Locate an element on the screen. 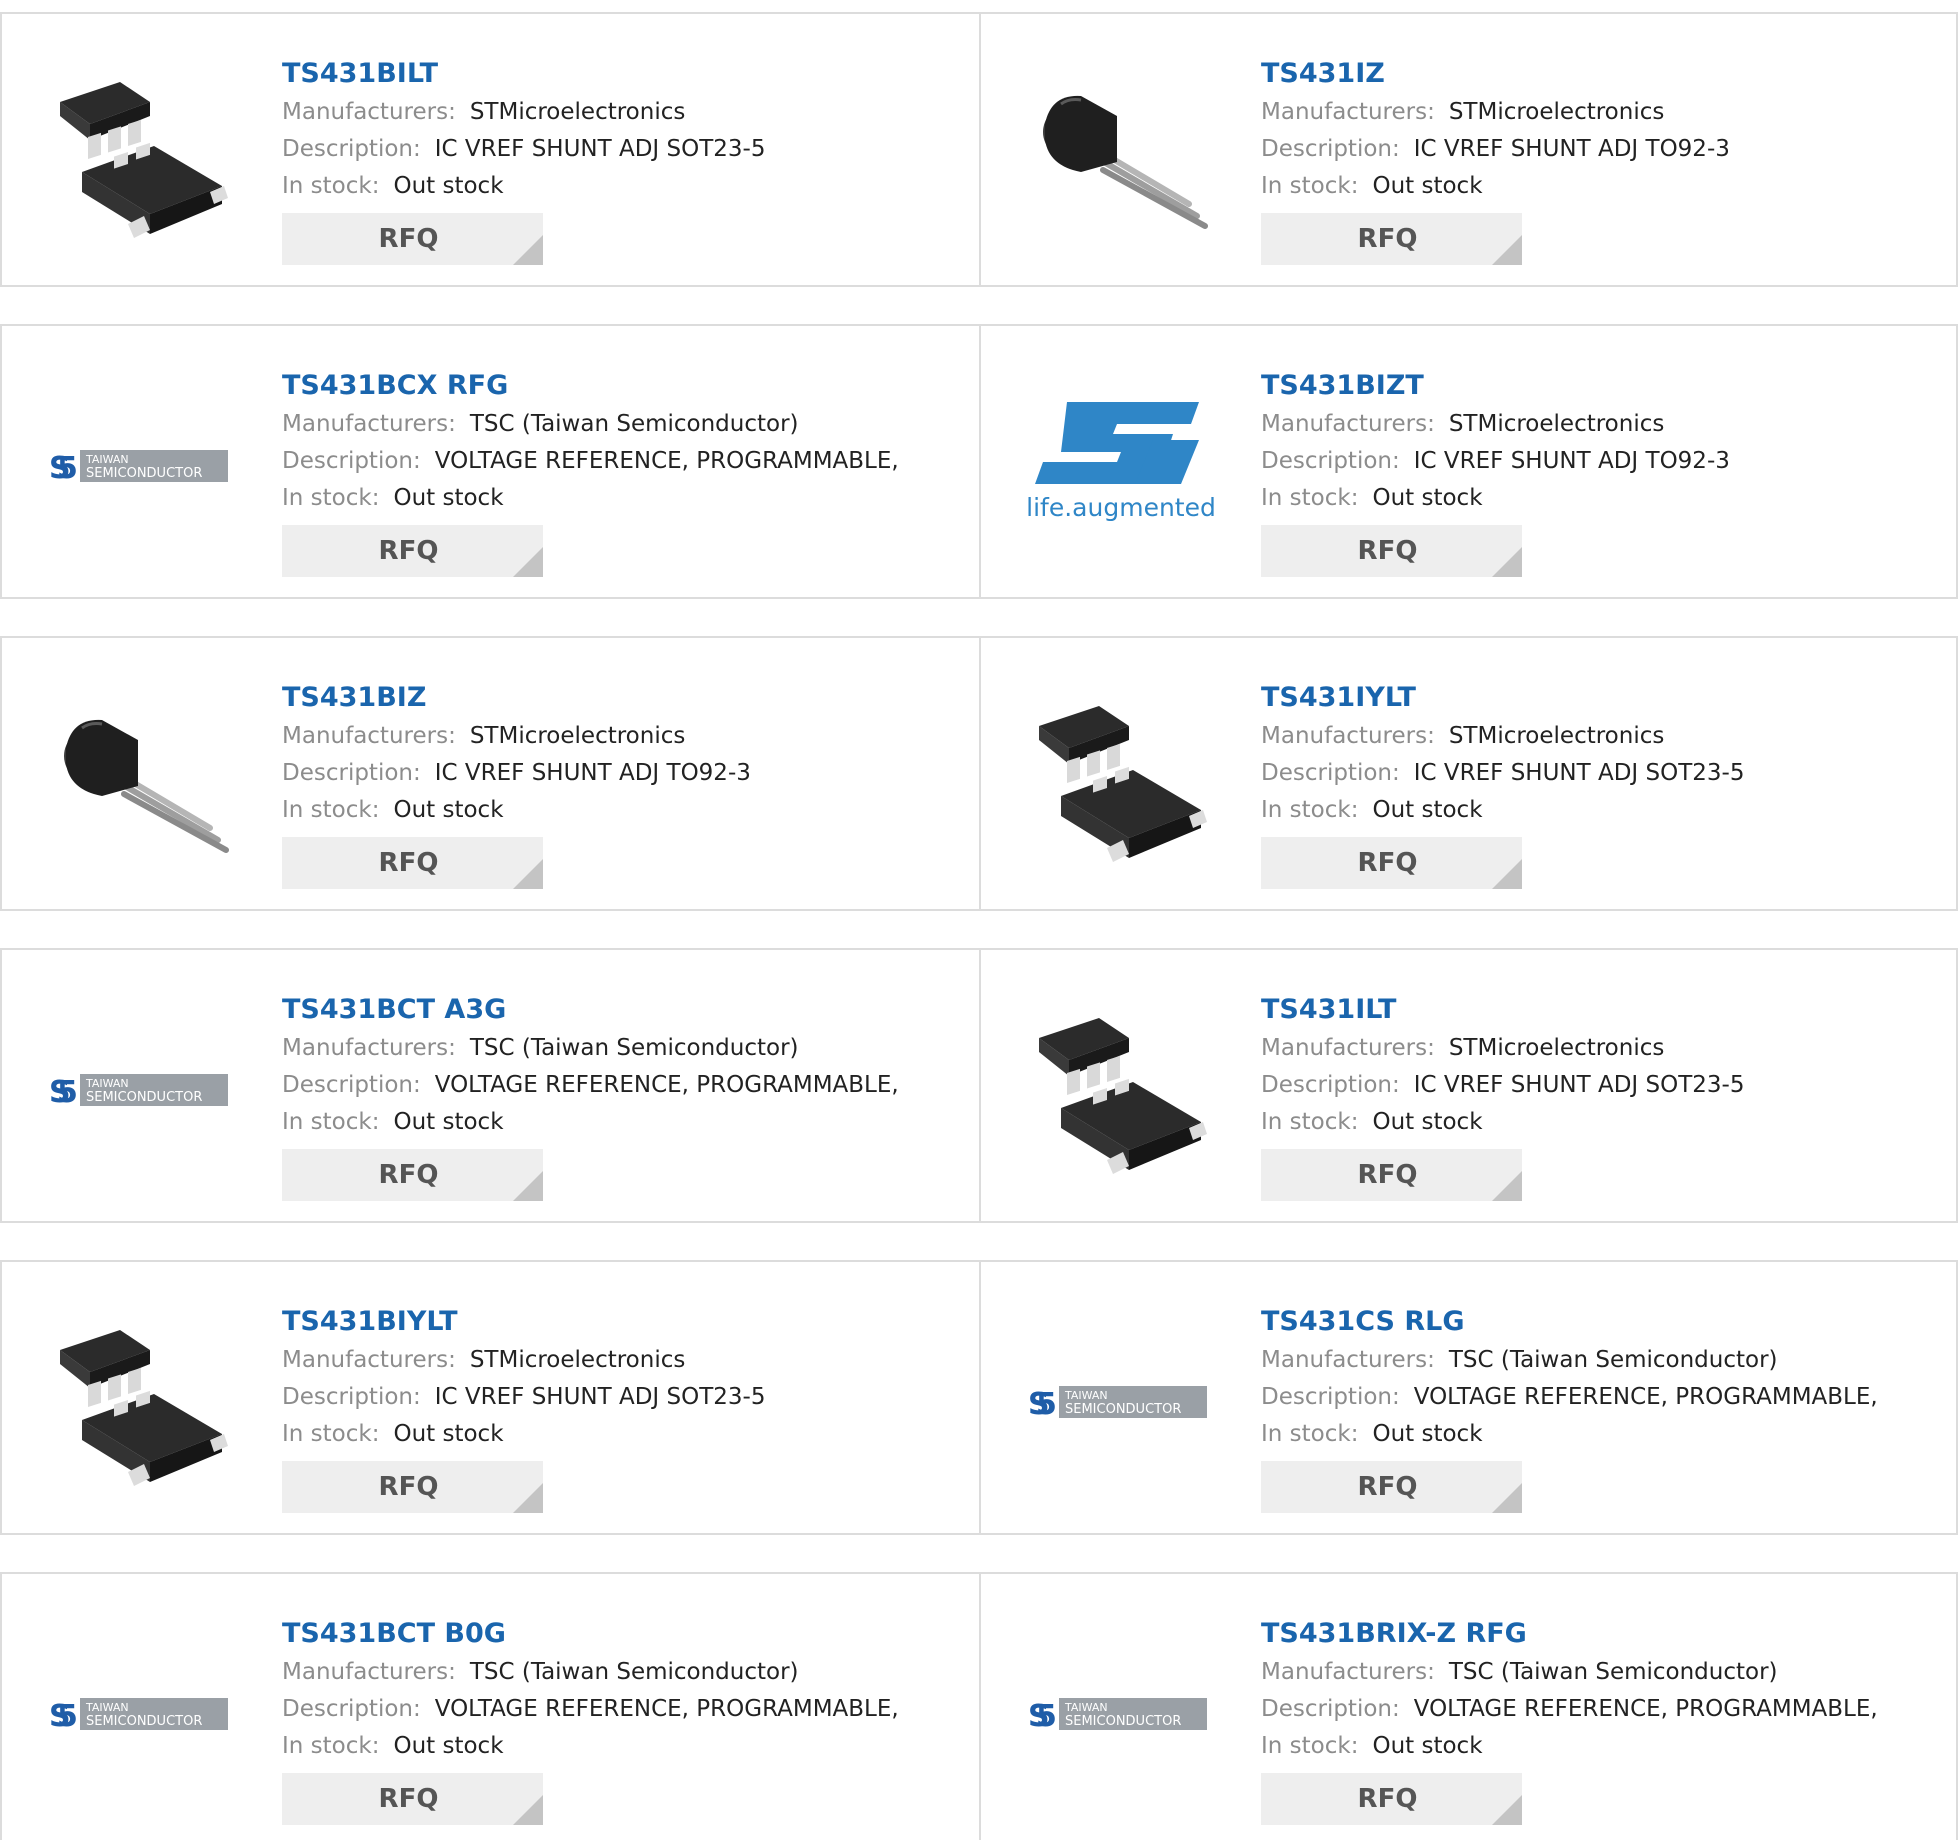 This screenshot has width=1958, height=1840. part-number-link: TS431IYLT is located at coordinates (1502, 698).